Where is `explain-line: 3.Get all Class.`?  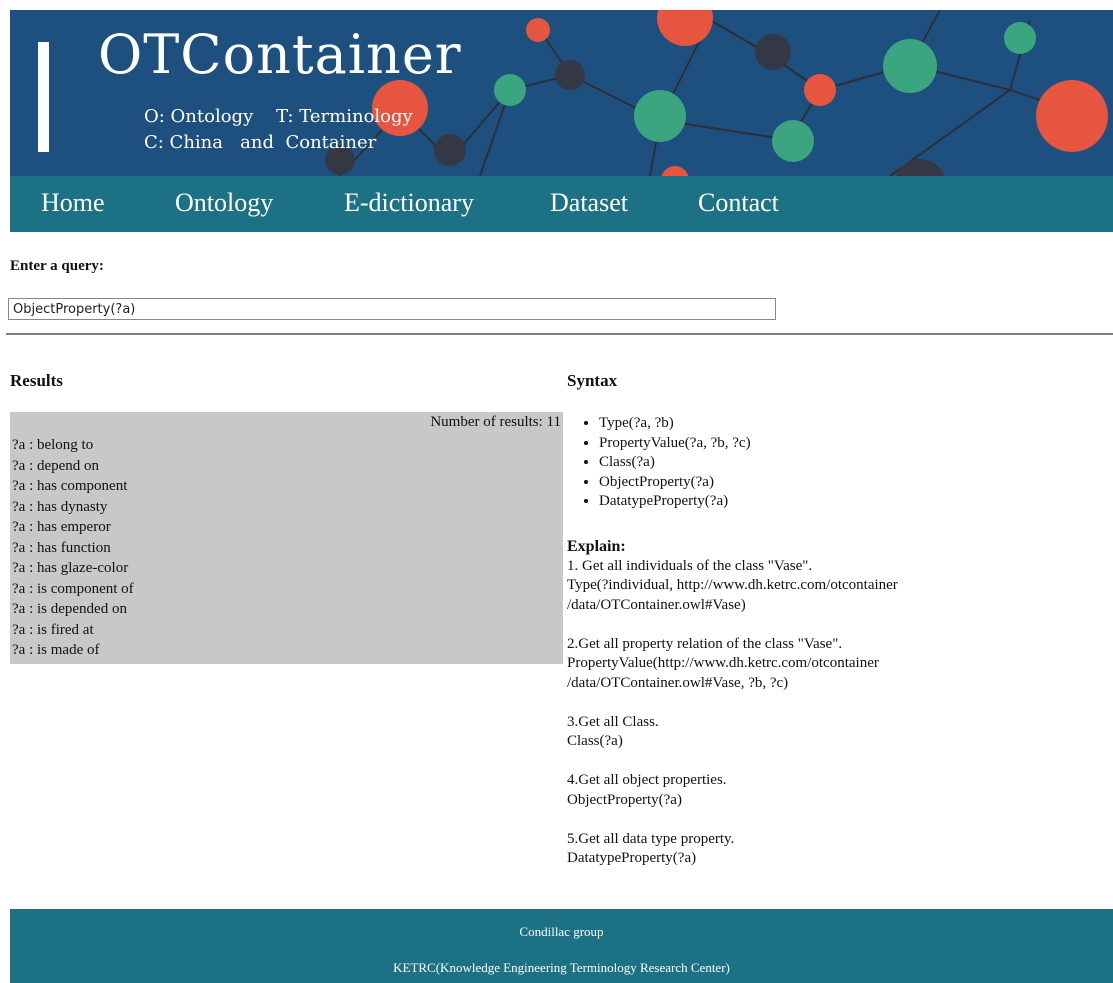 explain-line: 3.Get all Class. is located at coordinates (613, 721).